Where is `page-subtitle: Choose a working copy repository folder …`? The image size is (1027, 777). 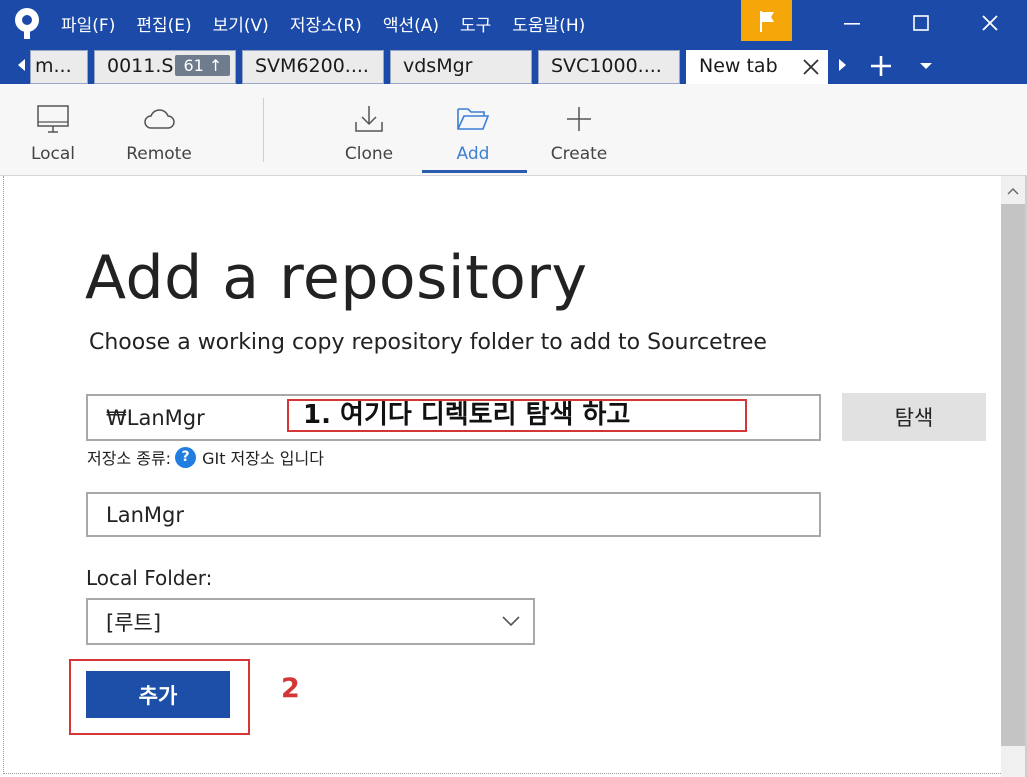
page-subtitle: Choose a working copy repository folder … is located at coordinates (428, 342).